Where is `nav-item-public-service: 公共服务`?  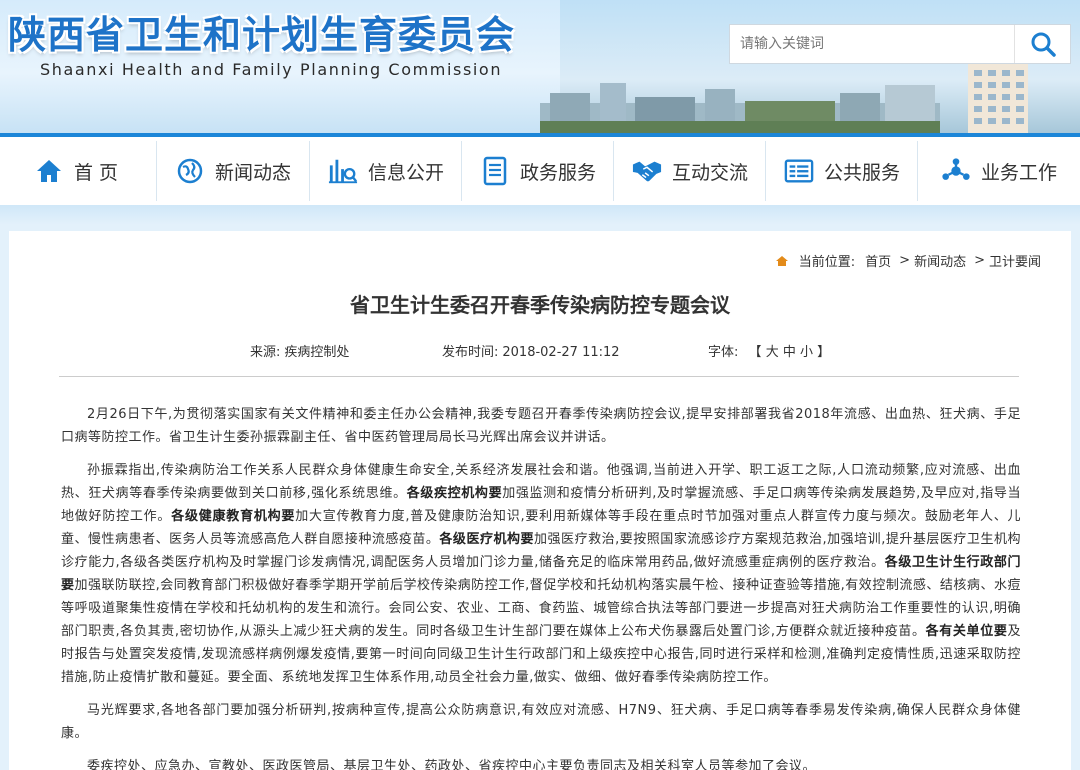
nav-item-public-service: 公共服务 is located at coordinates (842, 171).